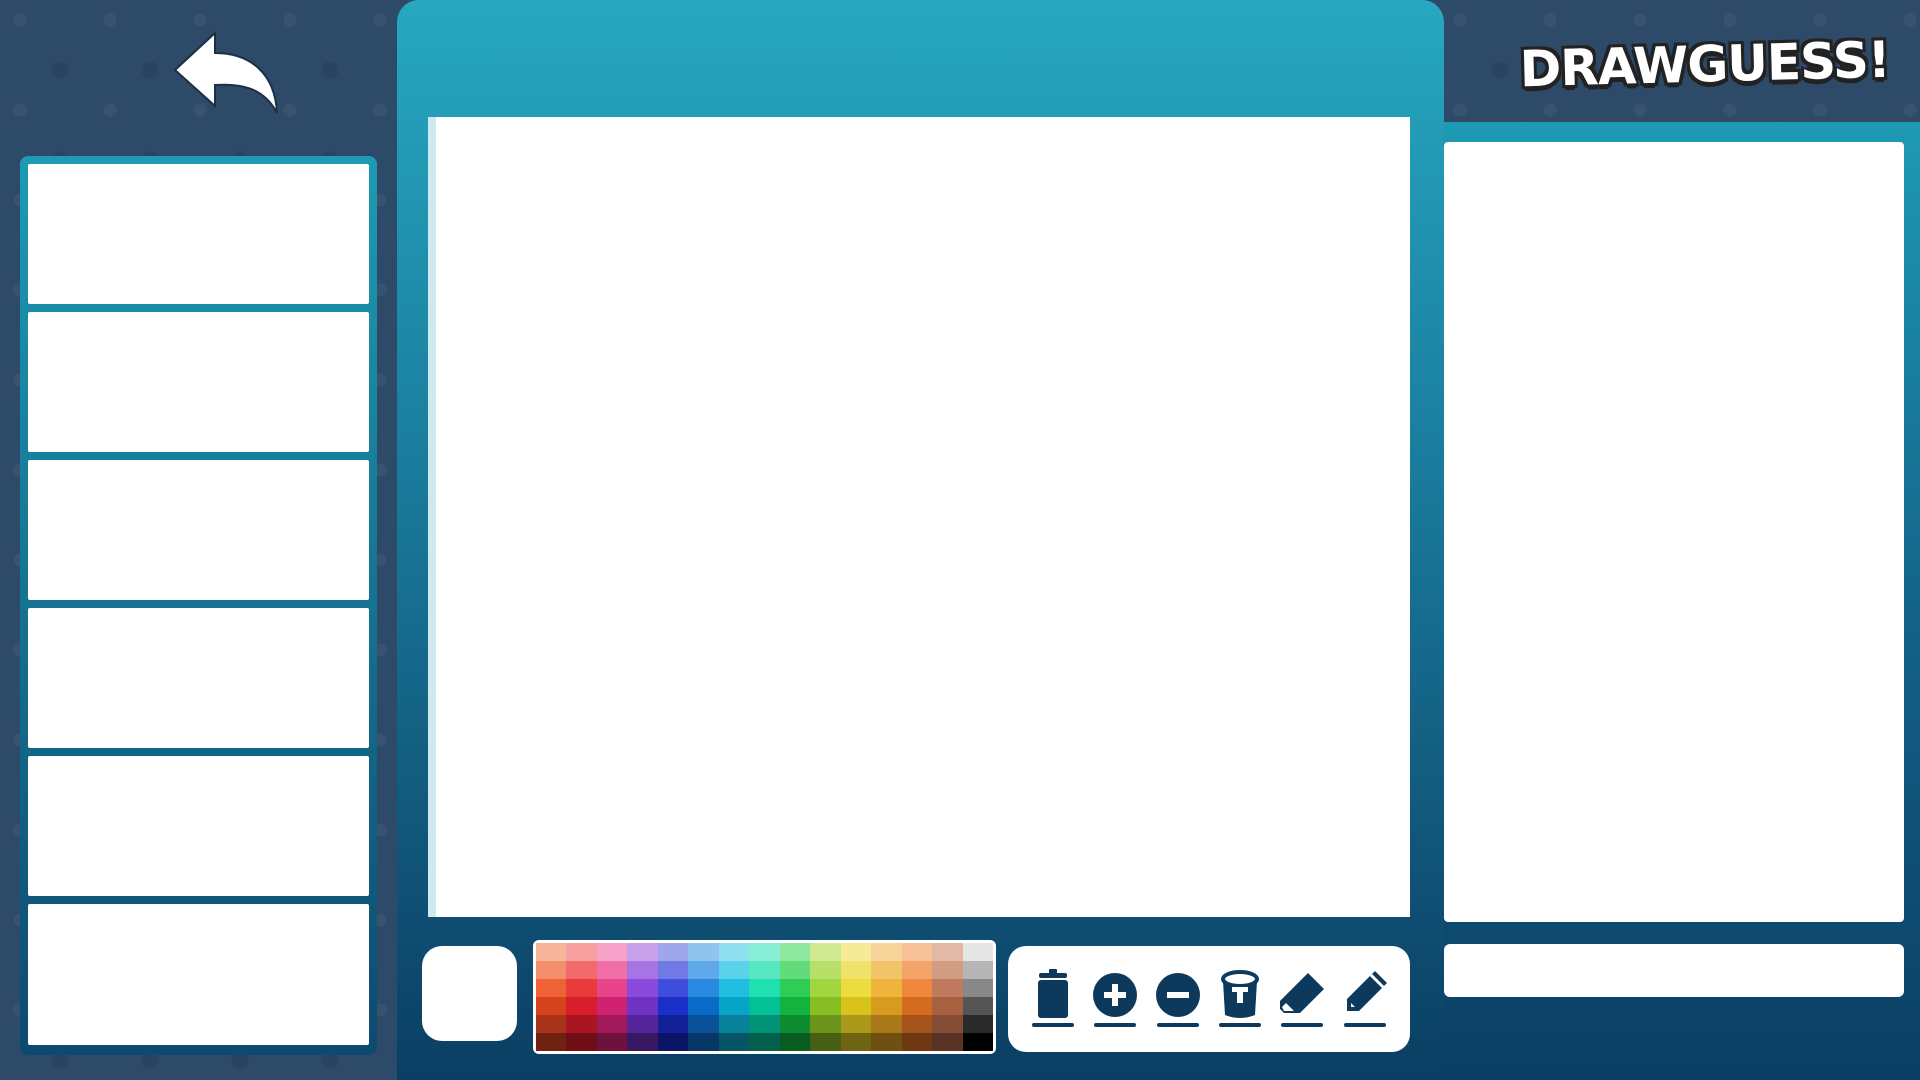  I want to click on pencil-button, so click(1365, 999).